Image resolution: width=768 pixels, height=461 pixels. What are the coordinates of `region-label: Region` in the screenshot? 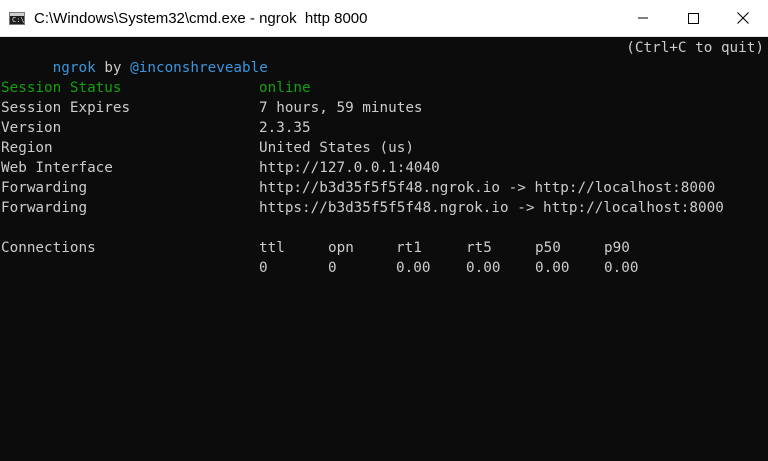 It's located at (27, 148).